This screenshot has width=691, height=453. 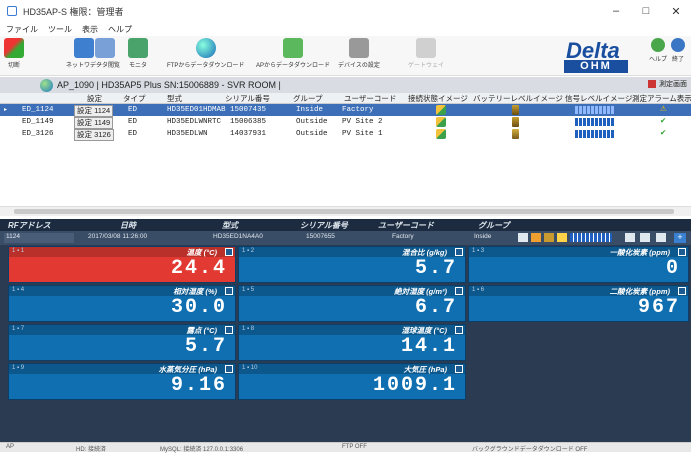 I want to click on monitor-icon, so click(x=138, y=48).